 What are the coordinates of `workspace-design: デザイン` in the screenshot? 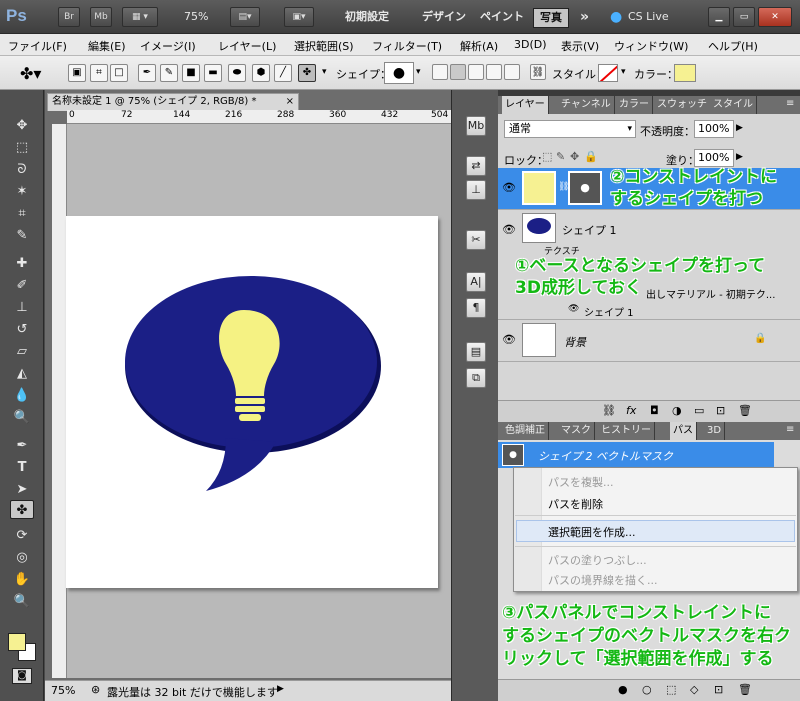 It's located at (444, 17).